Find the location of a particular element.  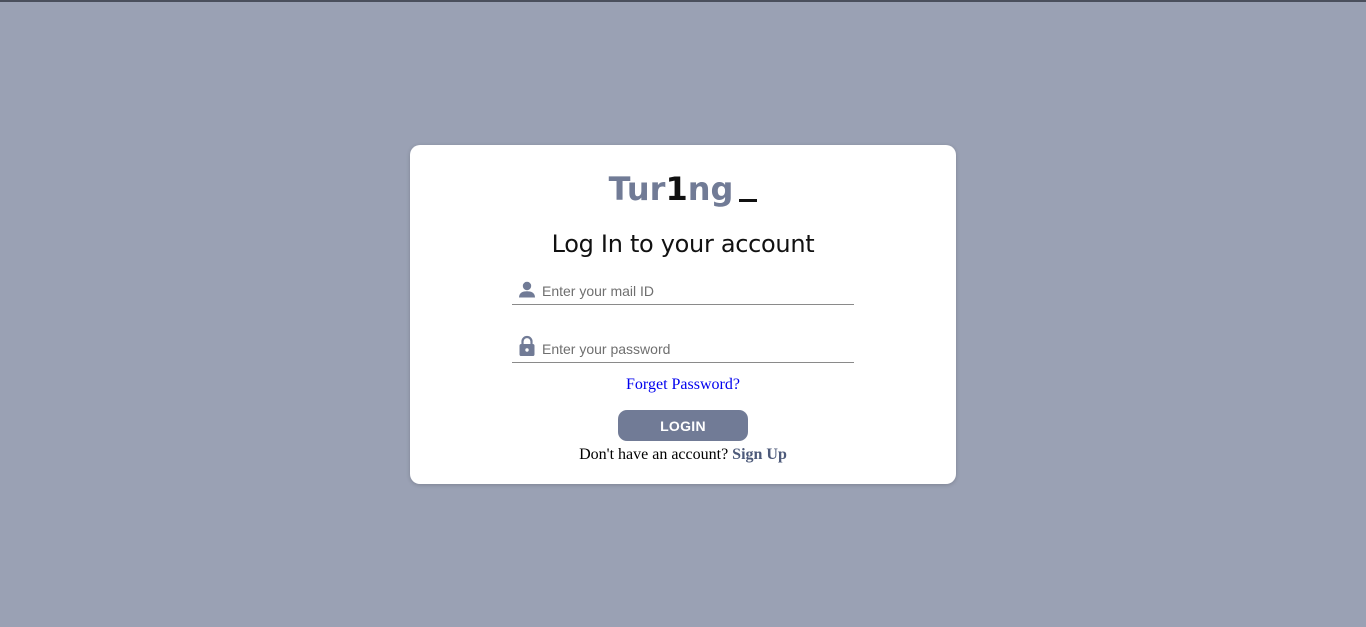

logo-text-part3: ng is located at coordinates (710, 189).